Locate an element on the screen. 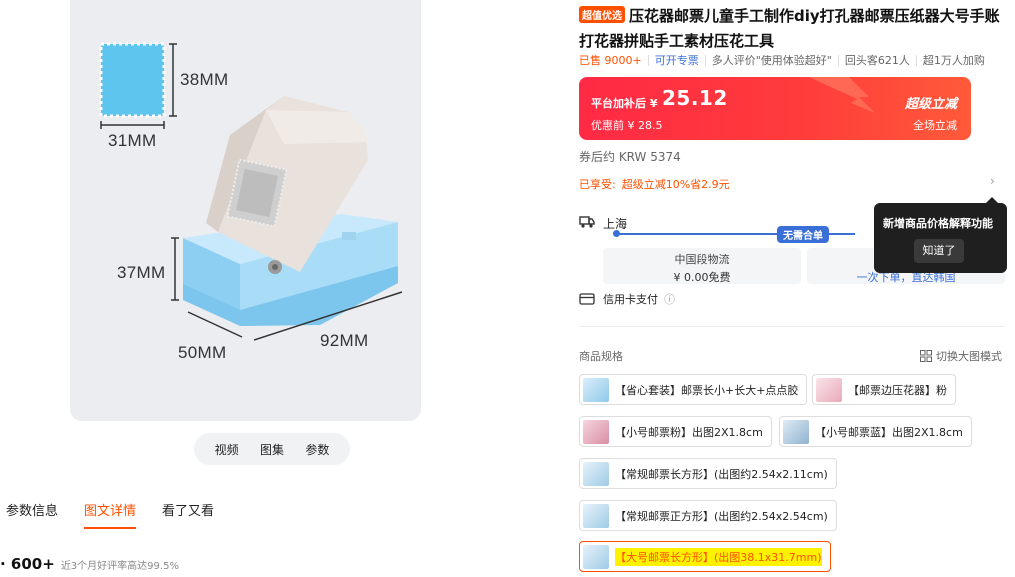 The image size is (1015, 577). body-length-label: 92MM is located at coordinates (344, 340).